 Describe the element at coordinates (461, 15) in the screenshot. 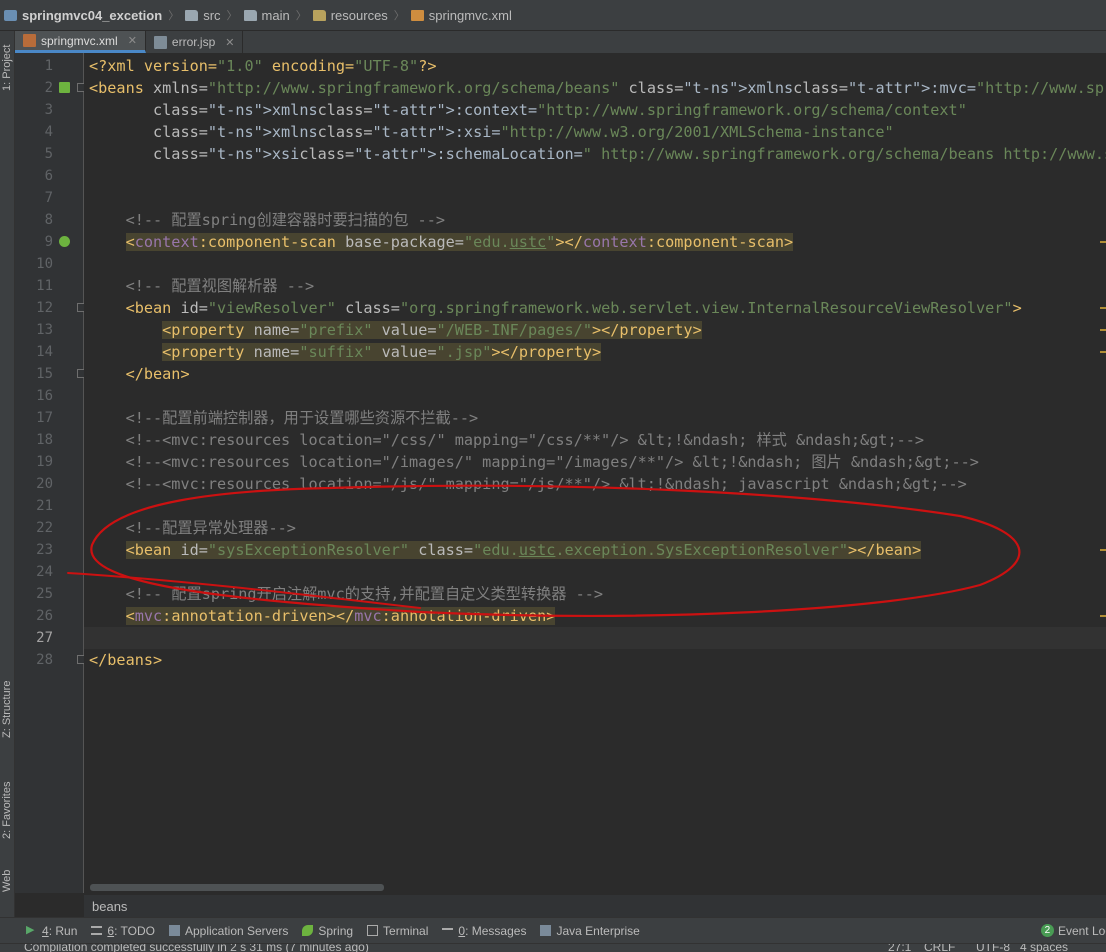

I see `breadcrumb-file: springmvc.xml` at that location.